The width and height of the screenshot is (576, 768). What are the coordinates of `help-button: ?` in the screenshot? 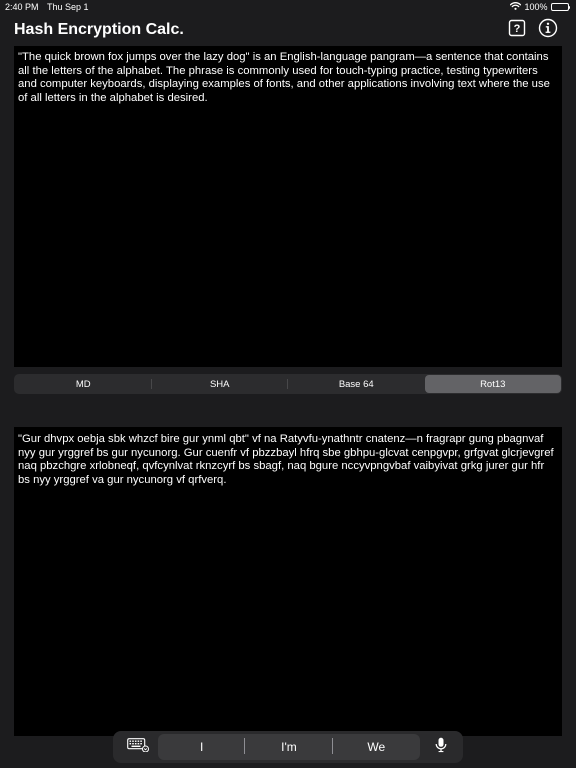 It's located at (517, 30).